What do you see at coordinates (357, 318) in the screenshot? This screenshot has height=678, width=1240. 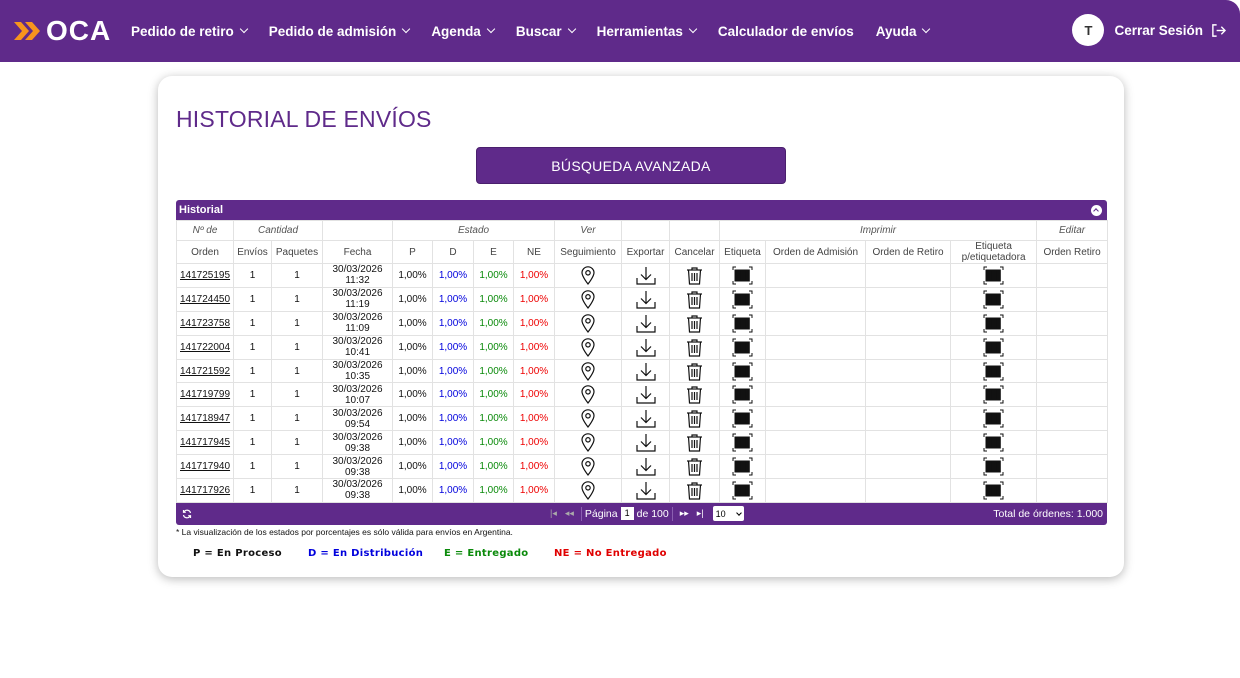 I see `fecha-date: 30/03/2026` at bounding box center [357, 318].